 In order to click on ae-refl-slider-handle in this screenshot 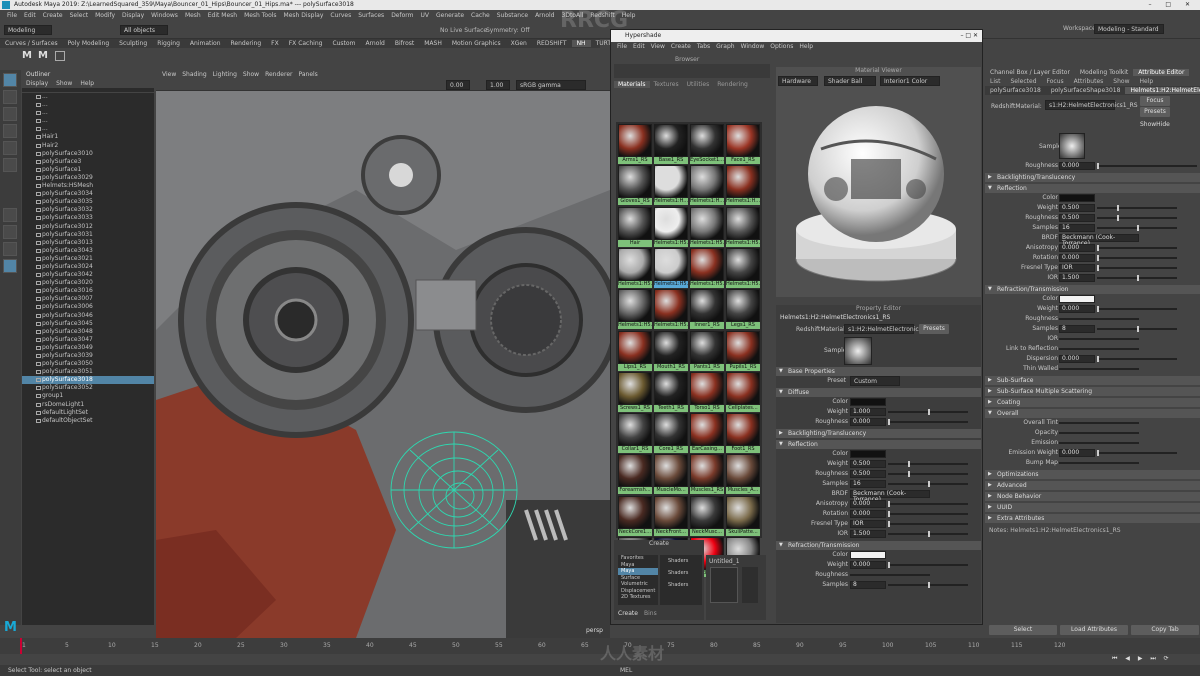, I will do `click(1138, 228)`.